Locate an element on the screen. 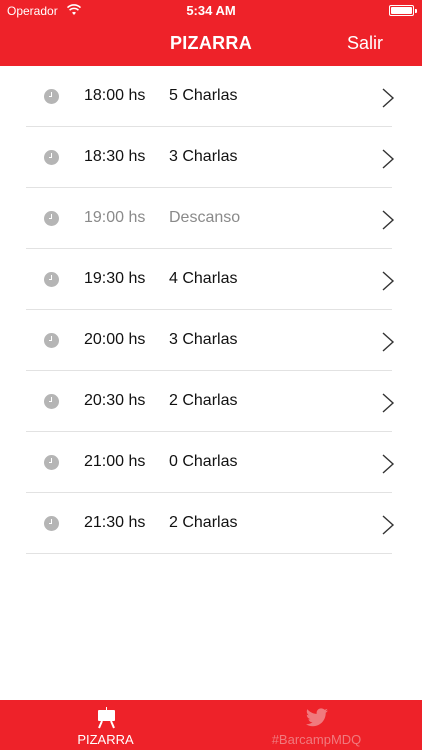  schedule-row: 20:00 hs 3 Charlas is located at coordinates (211, 340).